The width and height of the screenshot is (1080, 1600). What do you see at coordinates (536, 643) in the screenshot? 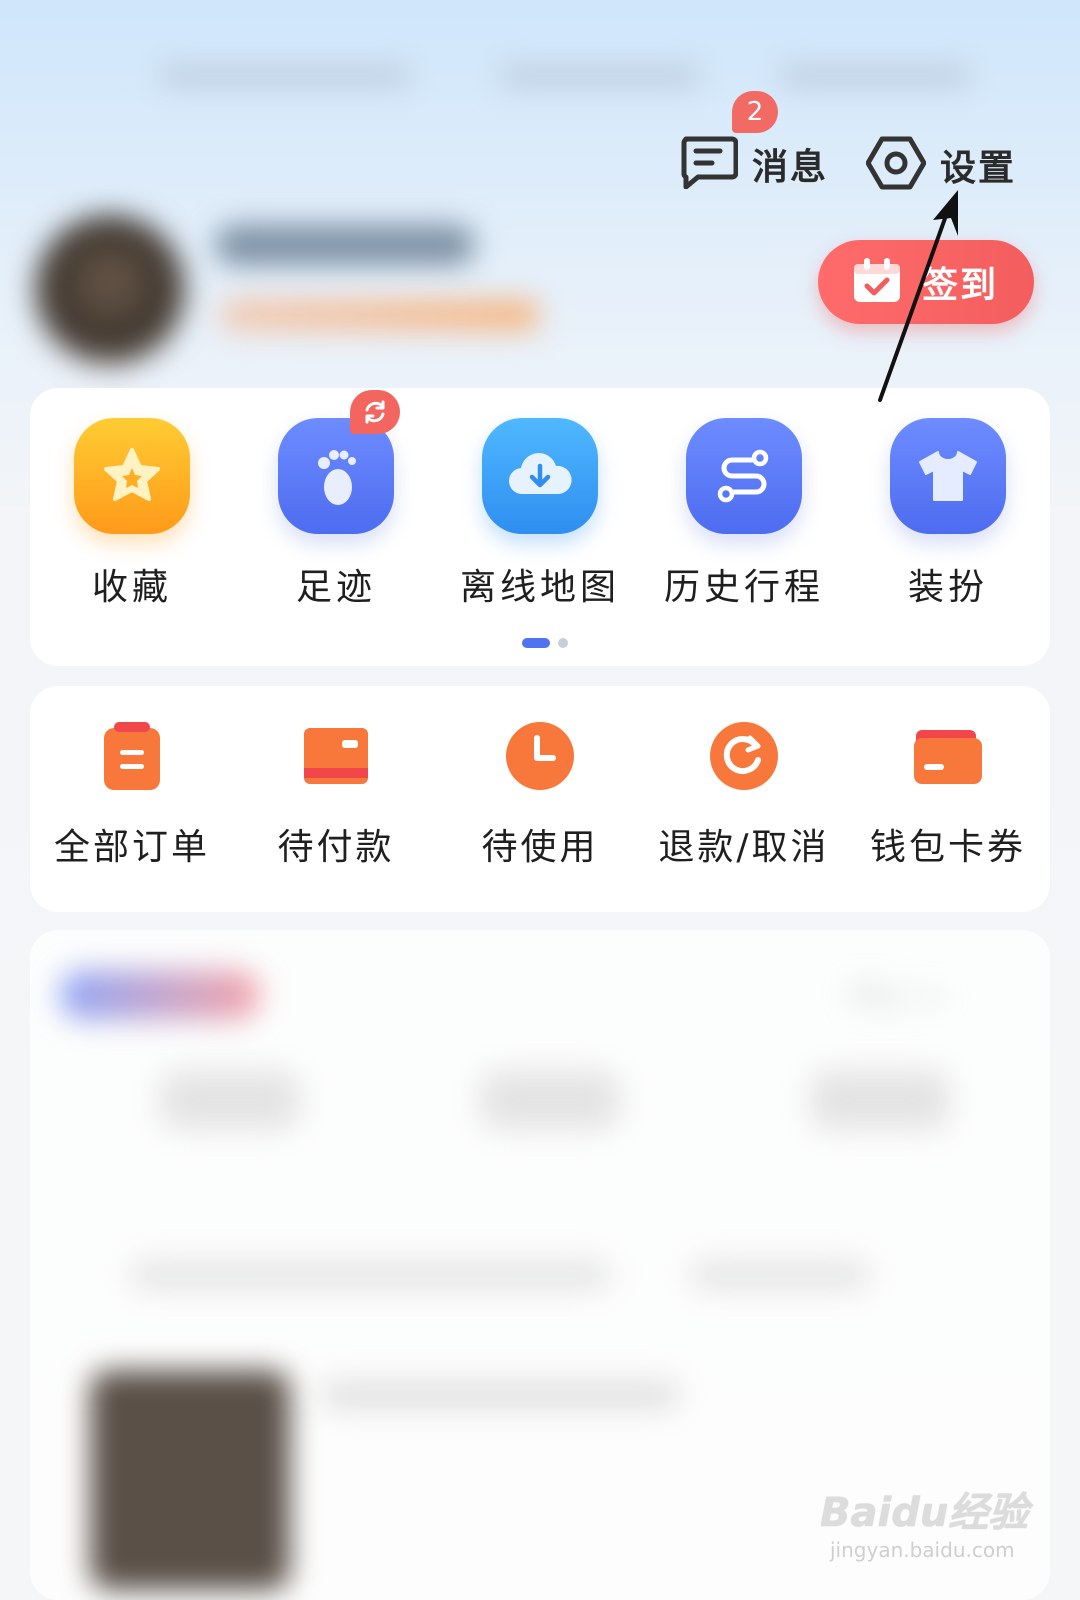
I see `page-dot-active` at bounding box center [536, 643].